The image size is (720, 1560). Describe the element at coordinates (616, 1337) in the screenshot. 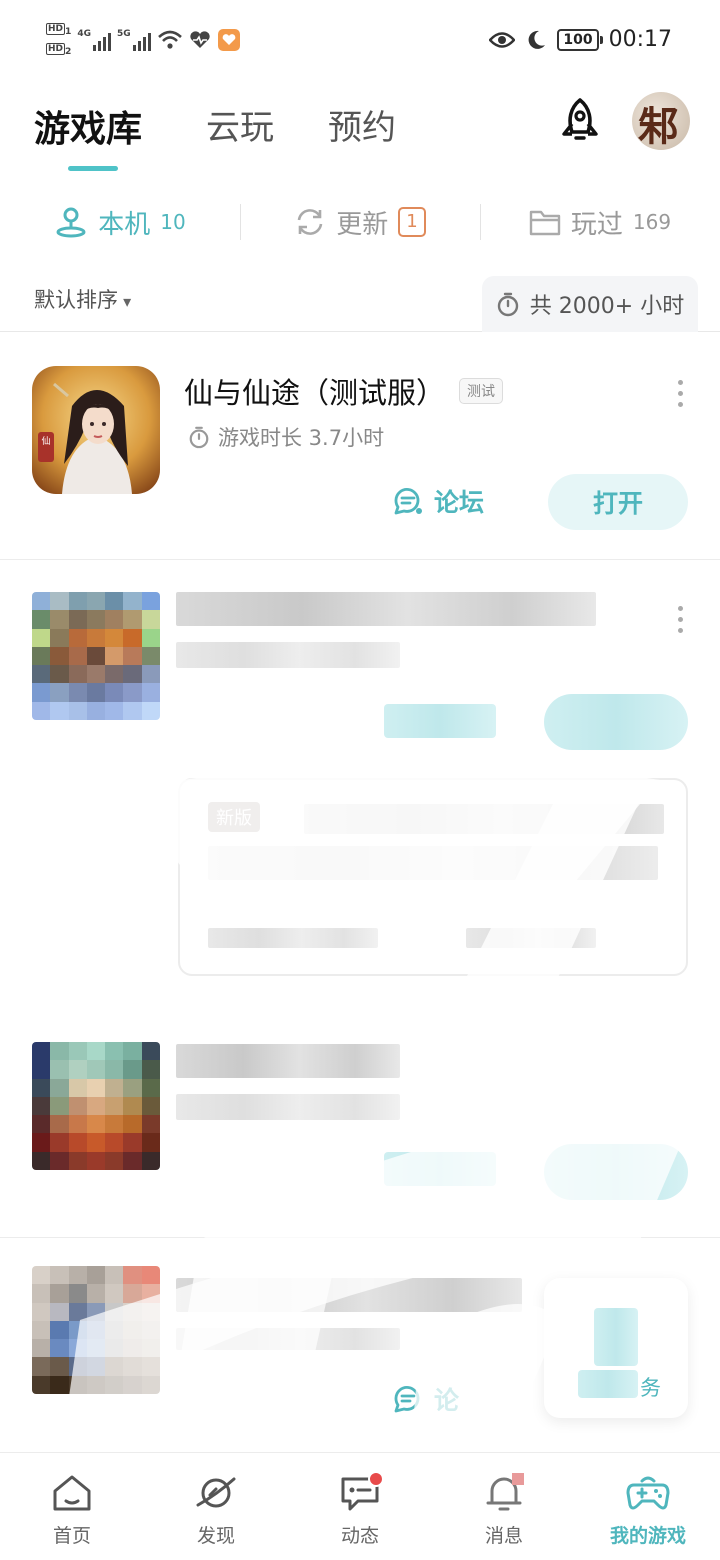

I see `task-icon` at that location.